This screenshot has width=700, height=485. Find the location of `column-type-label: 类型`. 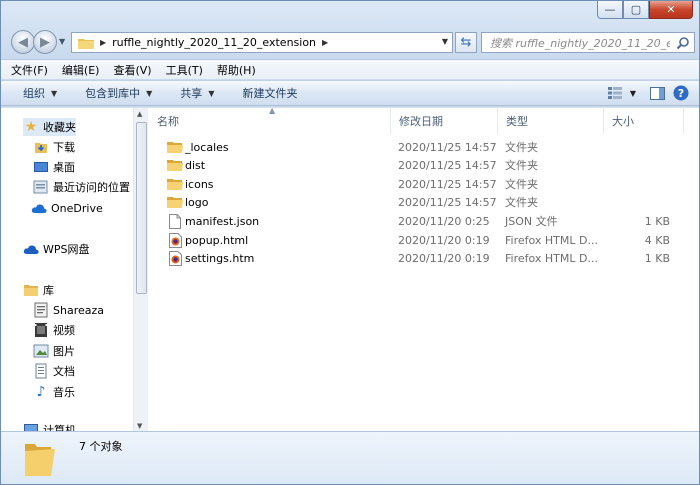

column-type-label: 类型 is located at coordinates (517, 121).